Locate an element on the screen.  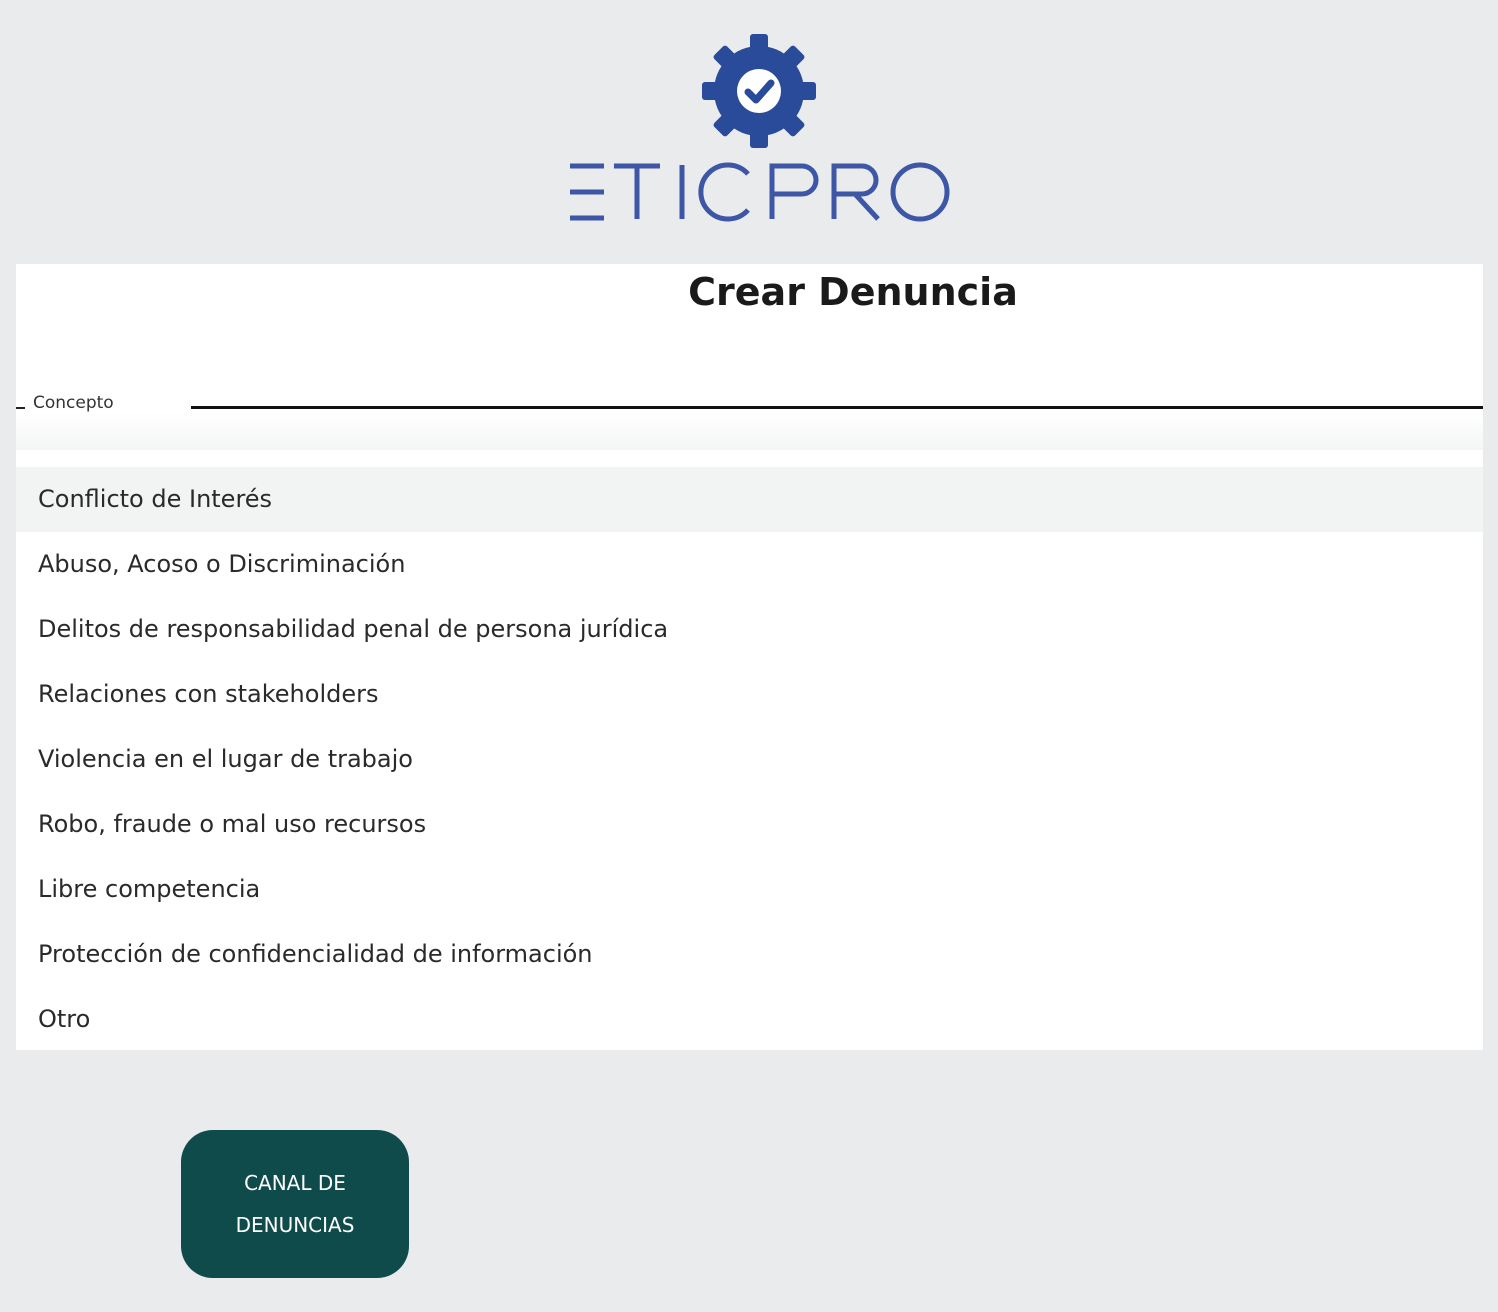
concepto-option-violencia: Violencia en el lugar de trabajo is located at coordinates (749, 759).